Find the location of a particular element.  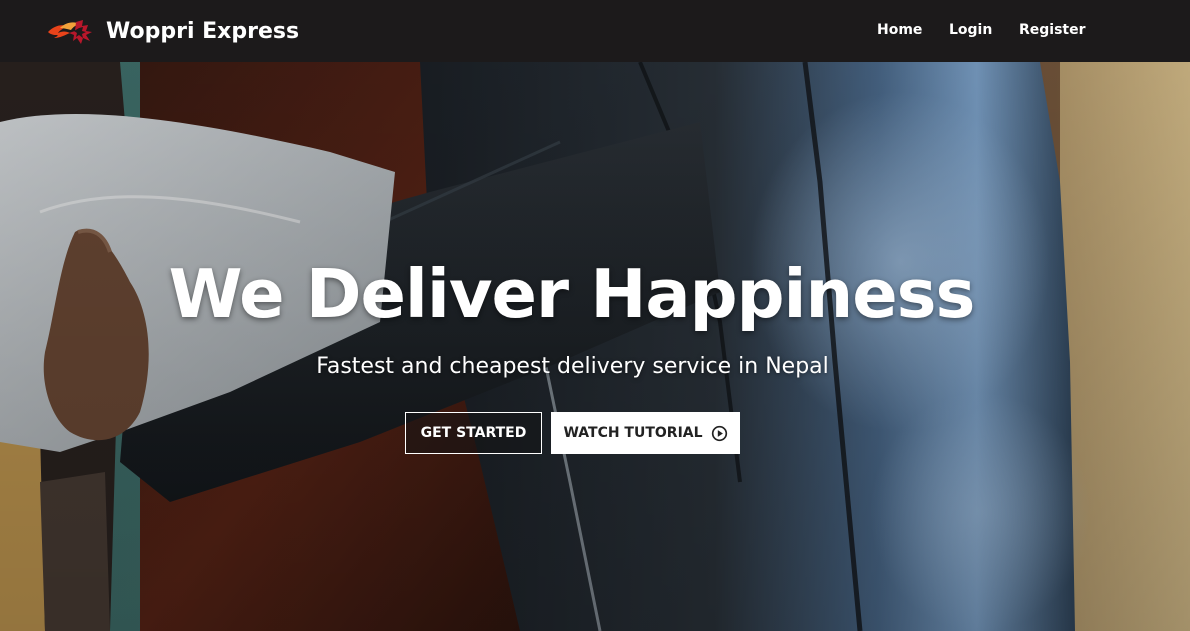

navbar: Woppri Express Home Login Register is located at coordinates (595, 31).